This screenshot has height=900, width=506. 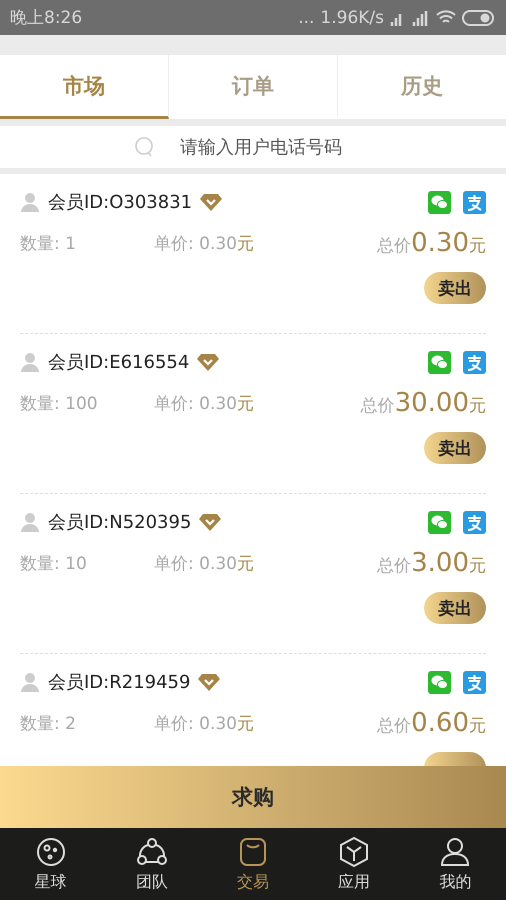 What do you see at coordinates (54, 563) in the screenshot?
I see `quantity: 数量: 10` at bounding box center [54, 563].